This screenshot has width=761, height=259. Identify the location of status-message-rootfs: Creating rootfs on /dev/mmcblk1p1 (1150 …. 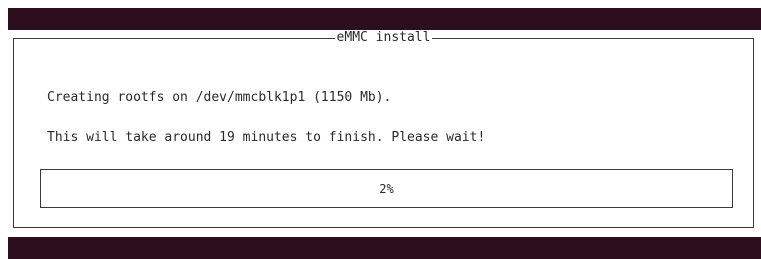
(219, 97).